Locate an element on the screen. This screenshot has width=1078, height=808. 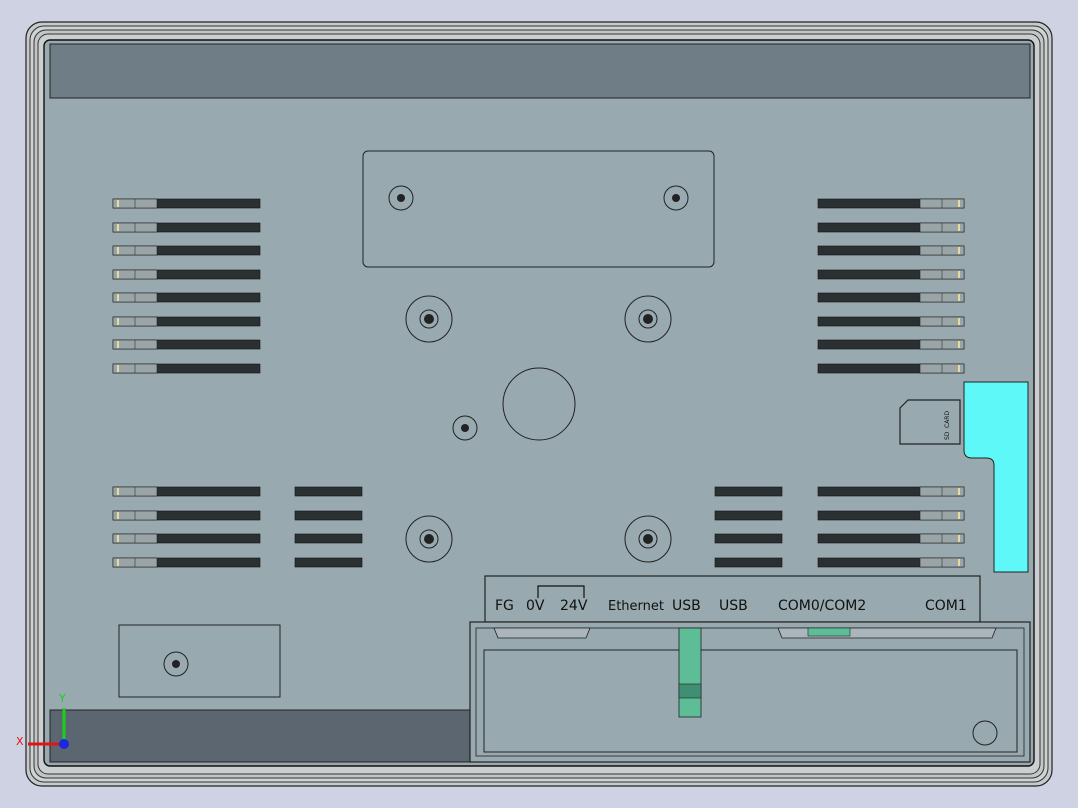
mounting-plate is located at coordinates (538, 209).